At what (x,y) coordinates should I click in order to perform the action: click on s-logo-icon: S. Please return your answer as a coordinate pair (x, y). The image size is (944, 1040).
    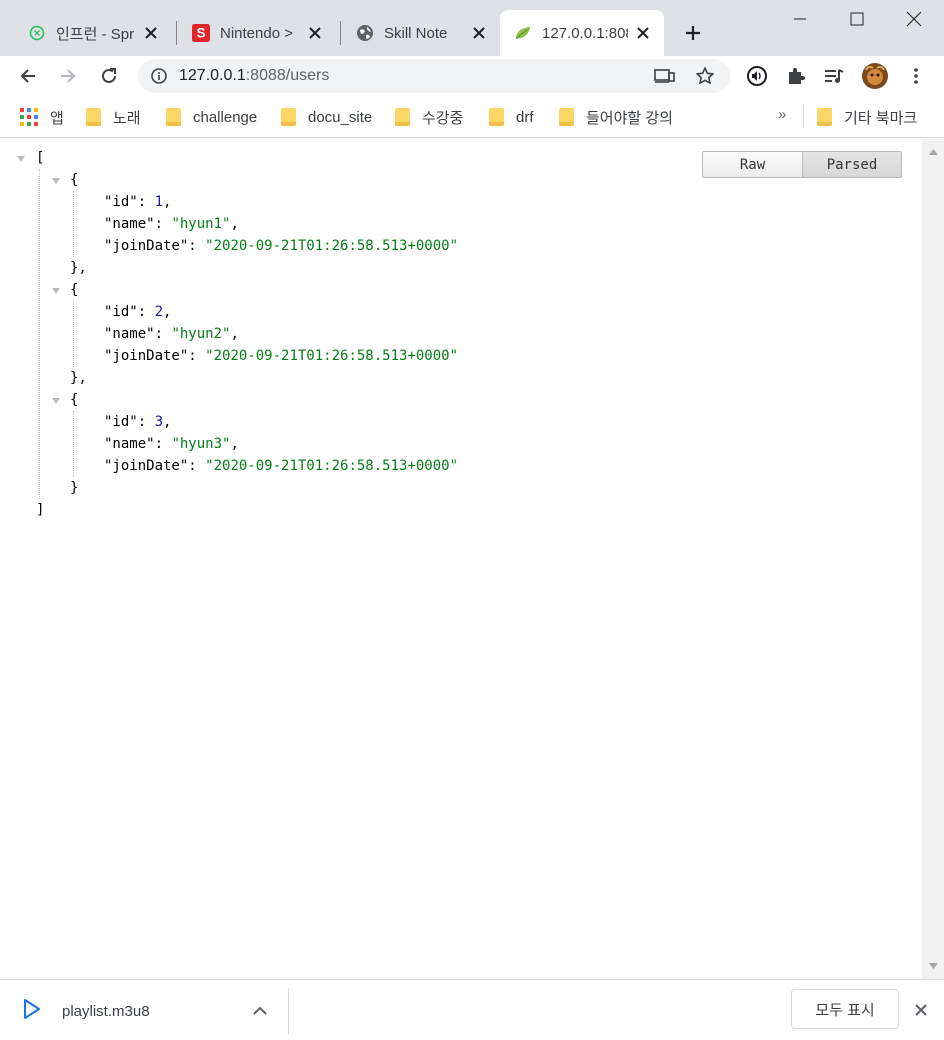
    Looking at the image, I should click on (201, 33).